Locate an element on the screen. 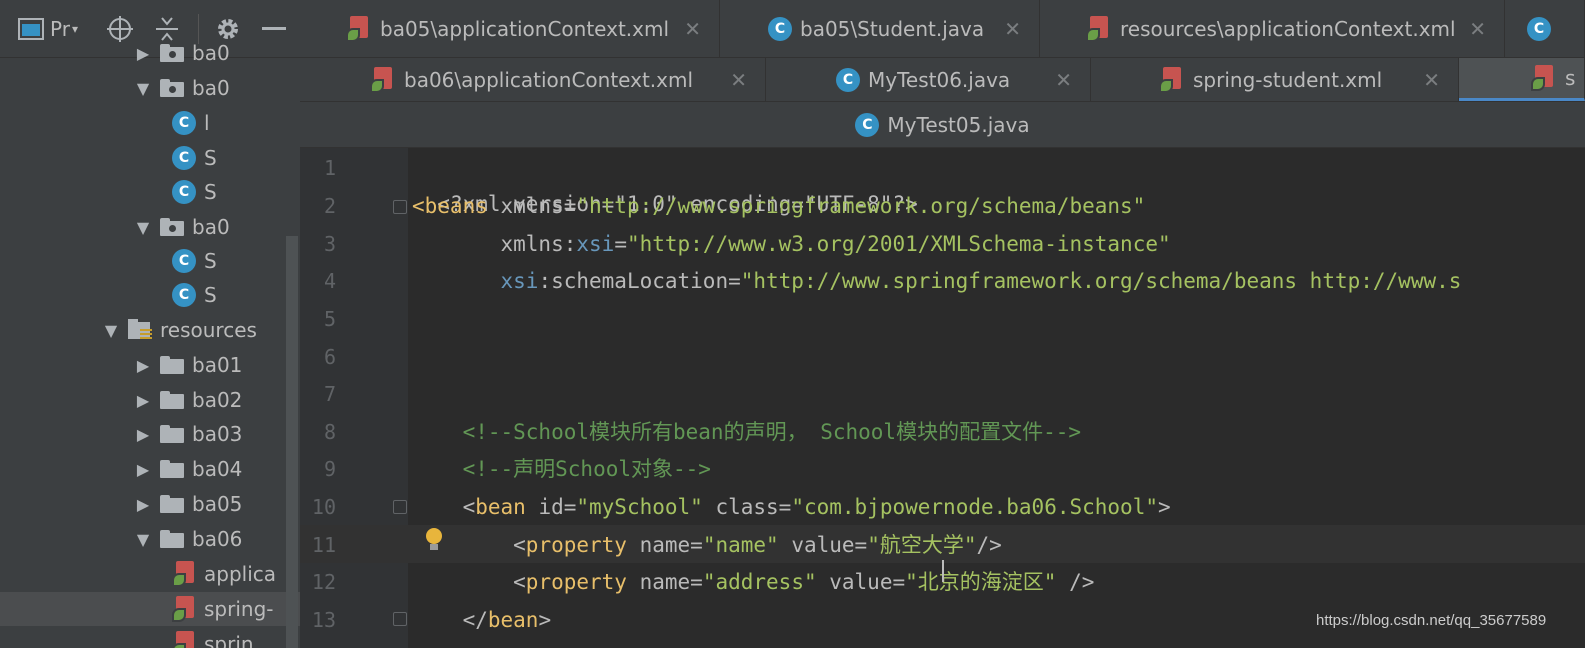  tree-item-folder: ▶ ba04 is located at coordinates (150, 469).